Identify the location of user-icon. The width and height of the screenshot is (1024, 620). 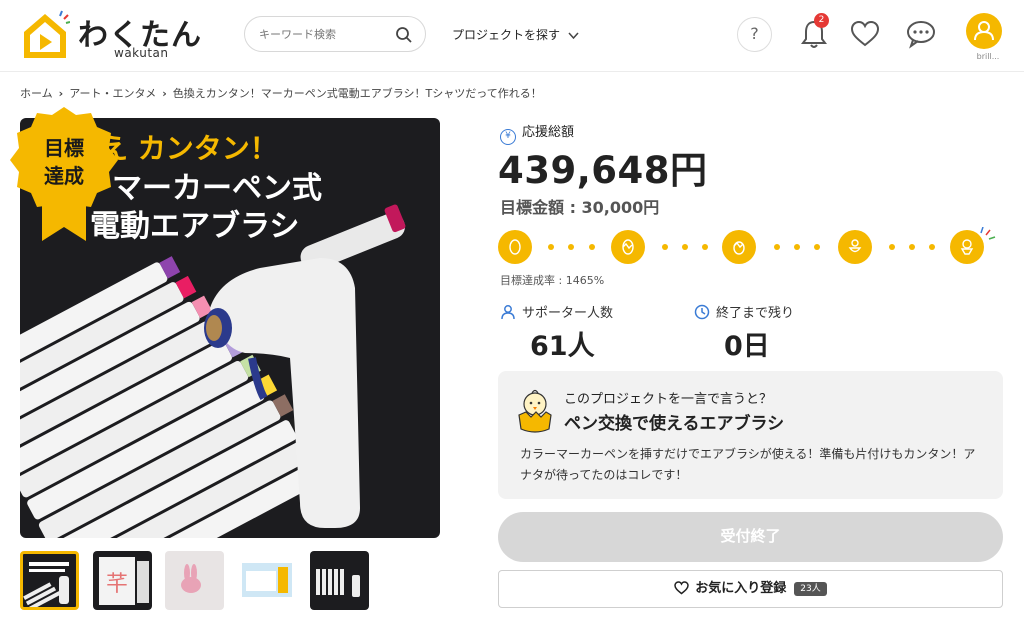
(984, 31).